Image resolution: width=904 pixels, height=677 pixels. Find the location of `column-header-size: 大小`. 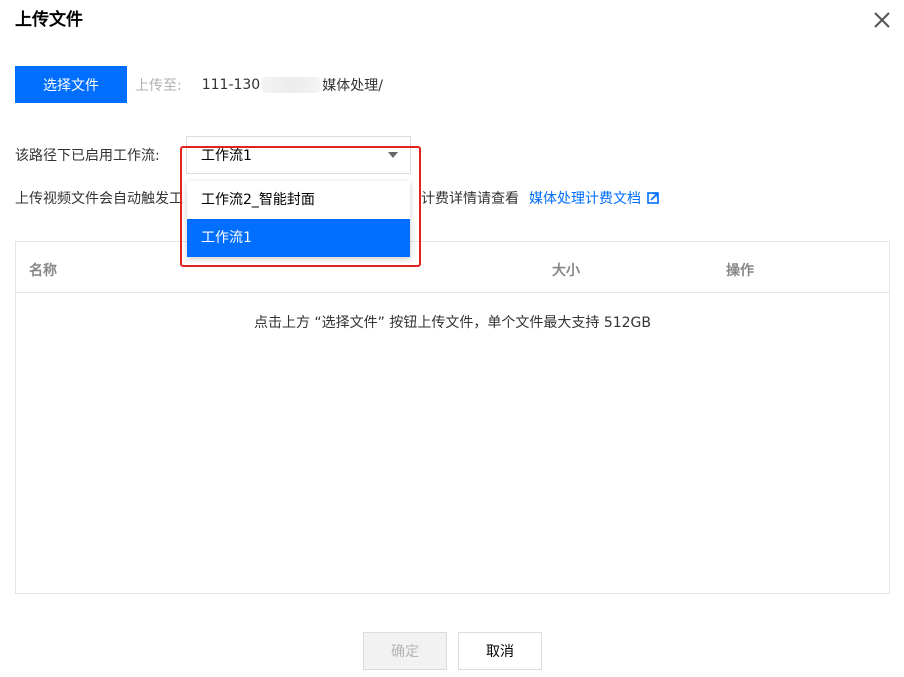

column-header-size: 大小 is located at coordinates (566, 271).